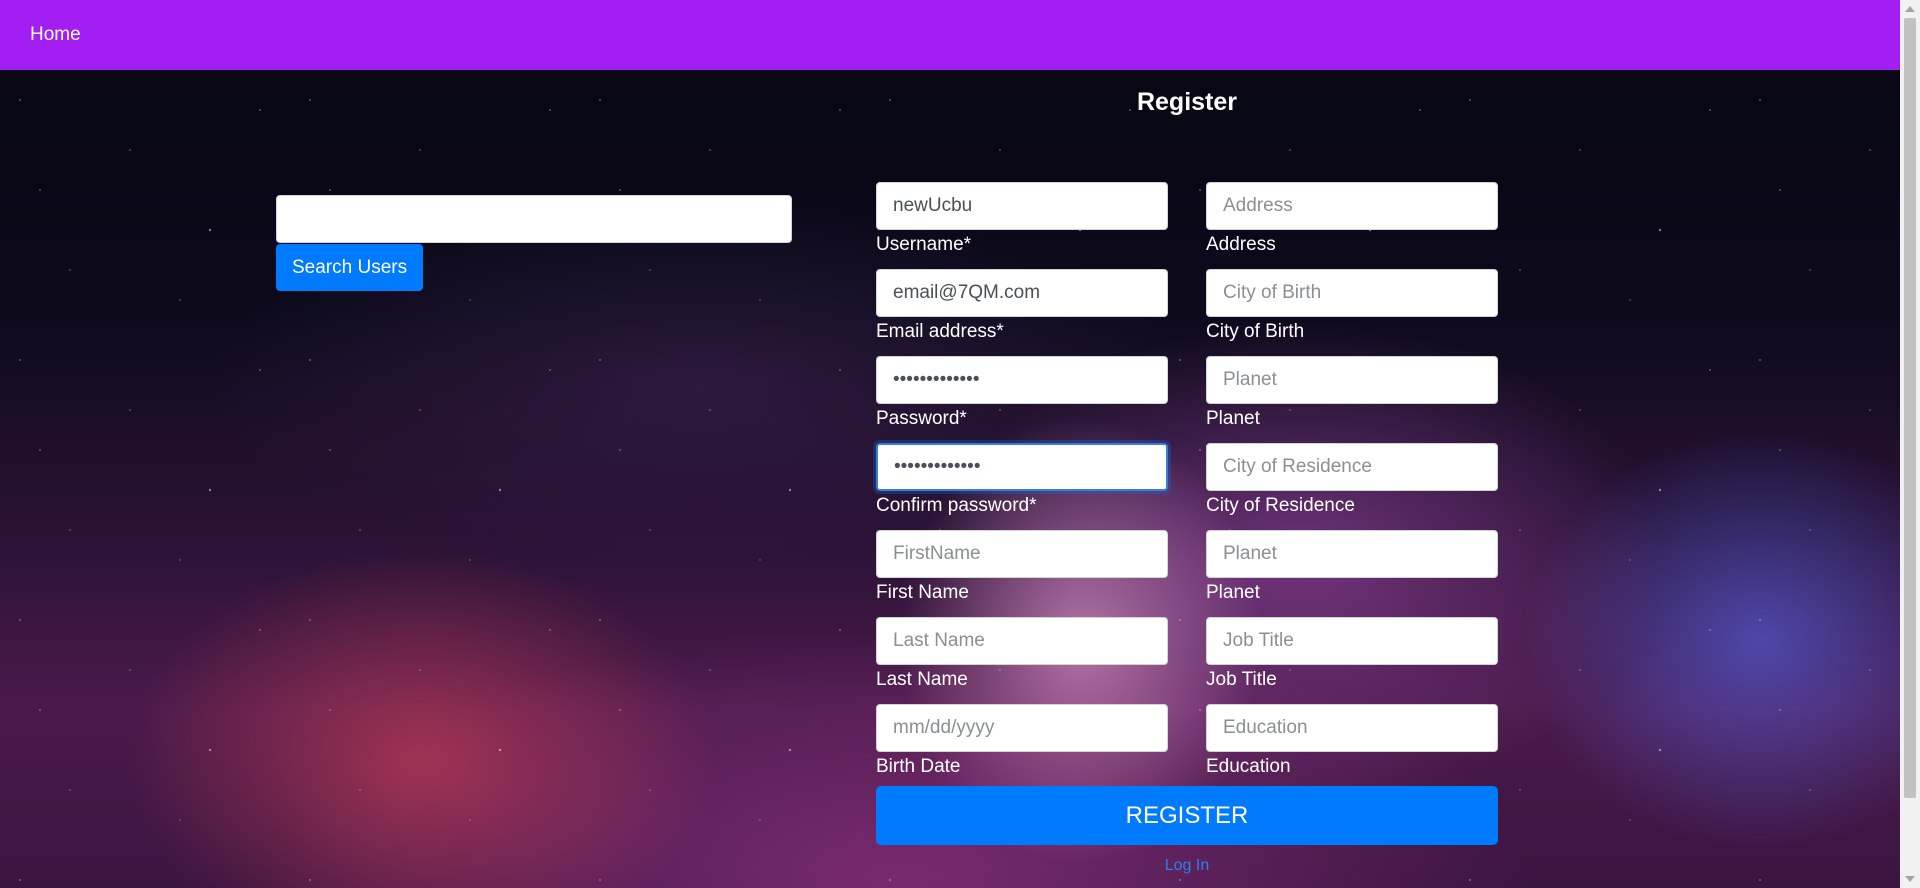 The height and width of the screenshot is (888, 1920). What do you see at coordinates (1352, 293) in the screenshot?
I see `city-of-birth-input` at bounding box center [1352, 293].